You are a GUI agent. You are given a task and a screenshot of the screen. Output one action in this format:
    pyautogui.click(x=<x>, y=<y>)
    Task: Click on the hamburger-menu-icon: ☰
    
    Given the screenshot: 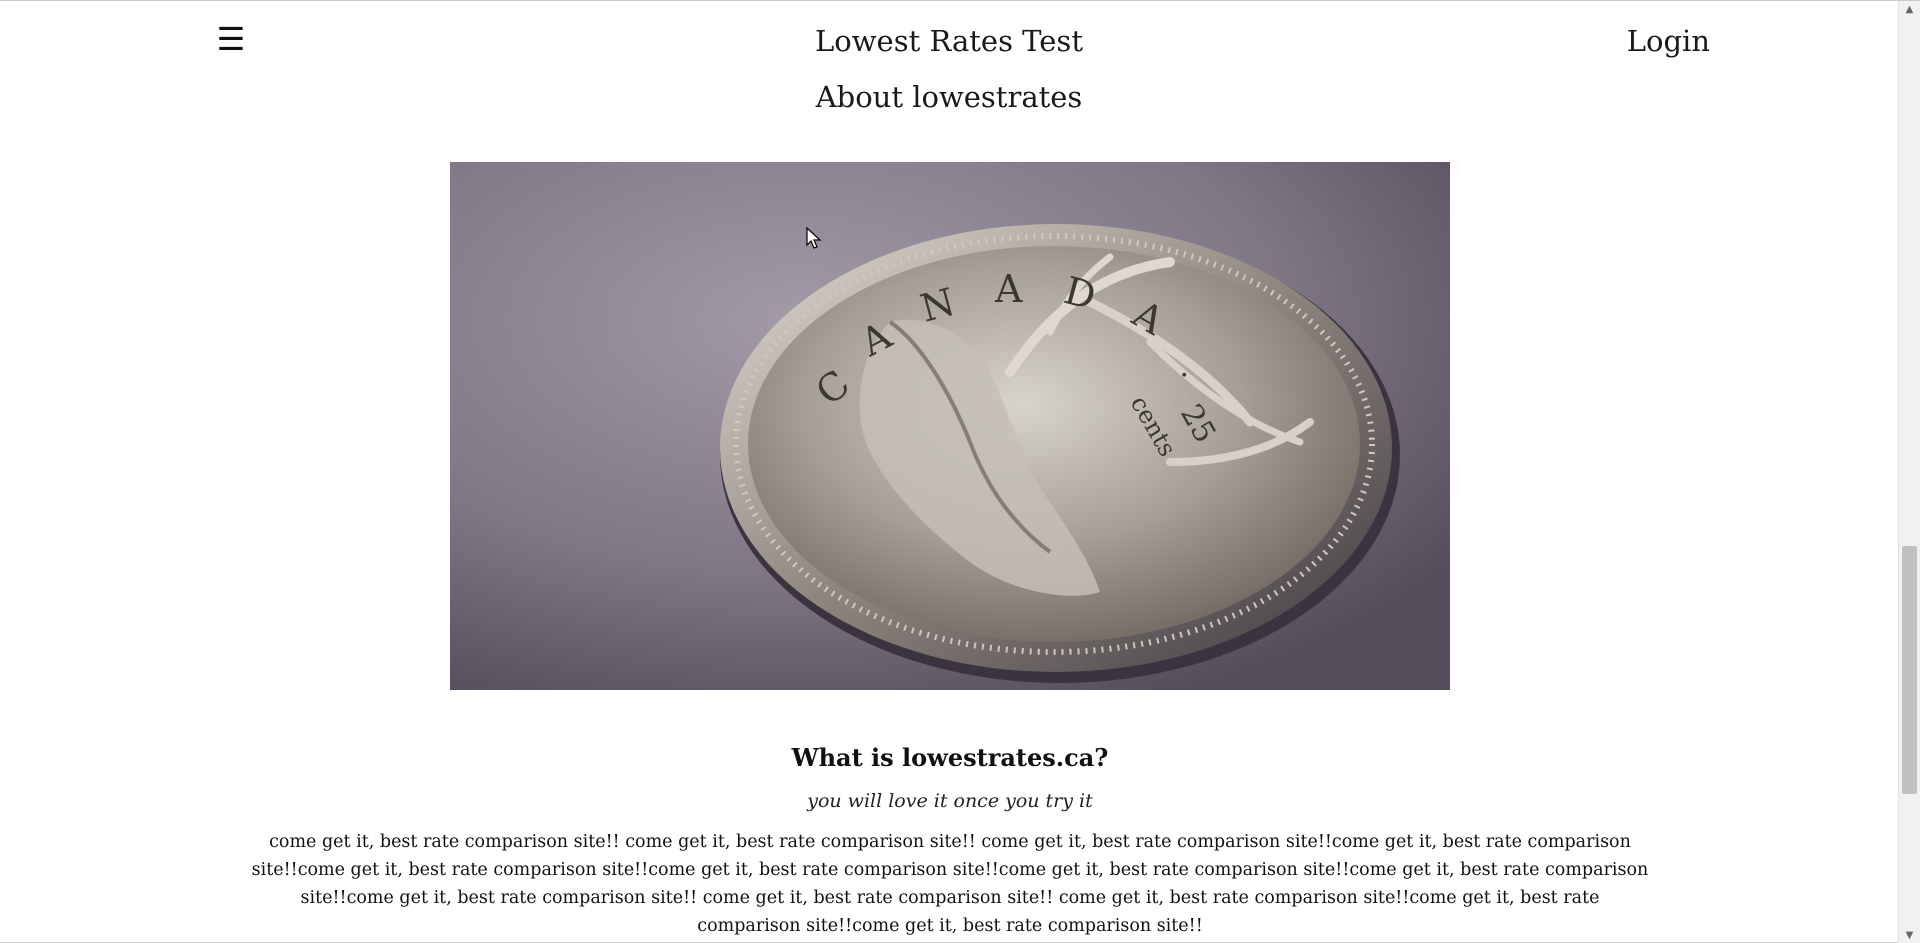 What is the action you would take?
    pyautogui.click(x=231, y=39)
    